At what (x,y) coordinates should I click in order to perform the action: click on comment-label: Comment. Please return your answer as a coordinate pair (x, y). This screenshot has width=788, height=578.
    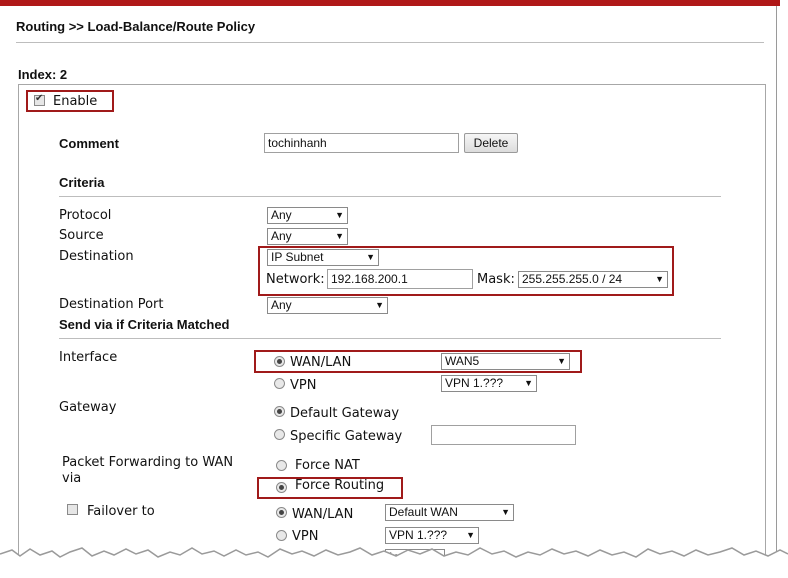
    Looking at the image, I should click on (89, 143).